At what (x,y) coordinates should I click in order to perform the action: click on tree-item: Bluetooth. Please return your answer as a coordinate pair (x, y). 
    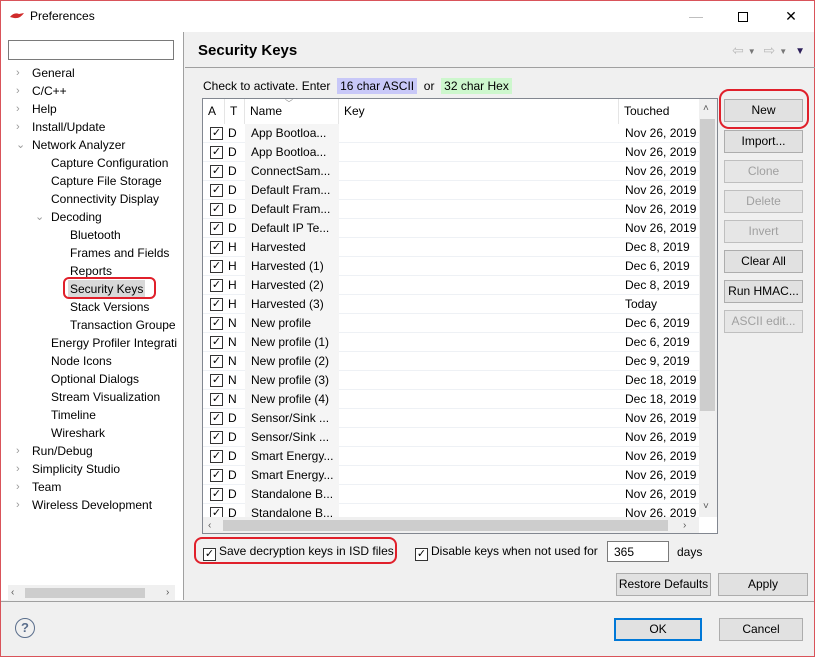
    Looking at the image, I should click on (92, 235).